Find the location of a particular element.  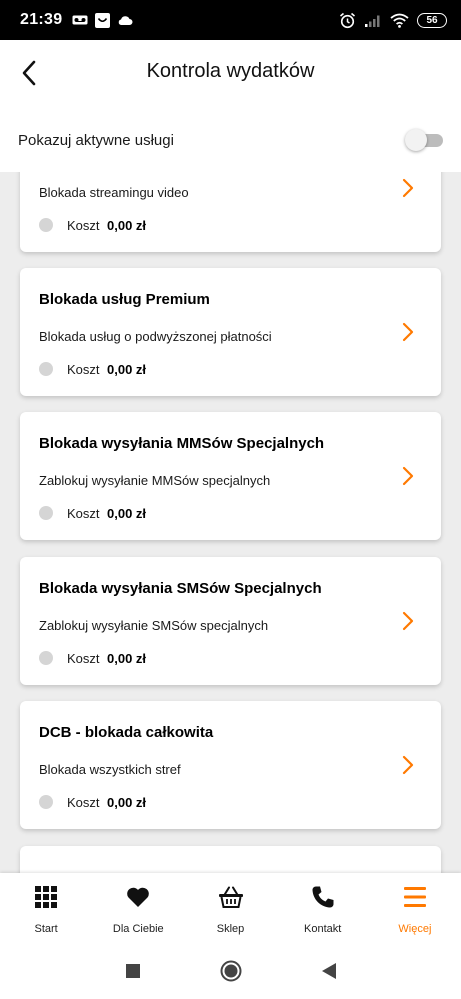

nav-item-dla-ciebie: Dla Ciebie is located at coordinates (138, 908).